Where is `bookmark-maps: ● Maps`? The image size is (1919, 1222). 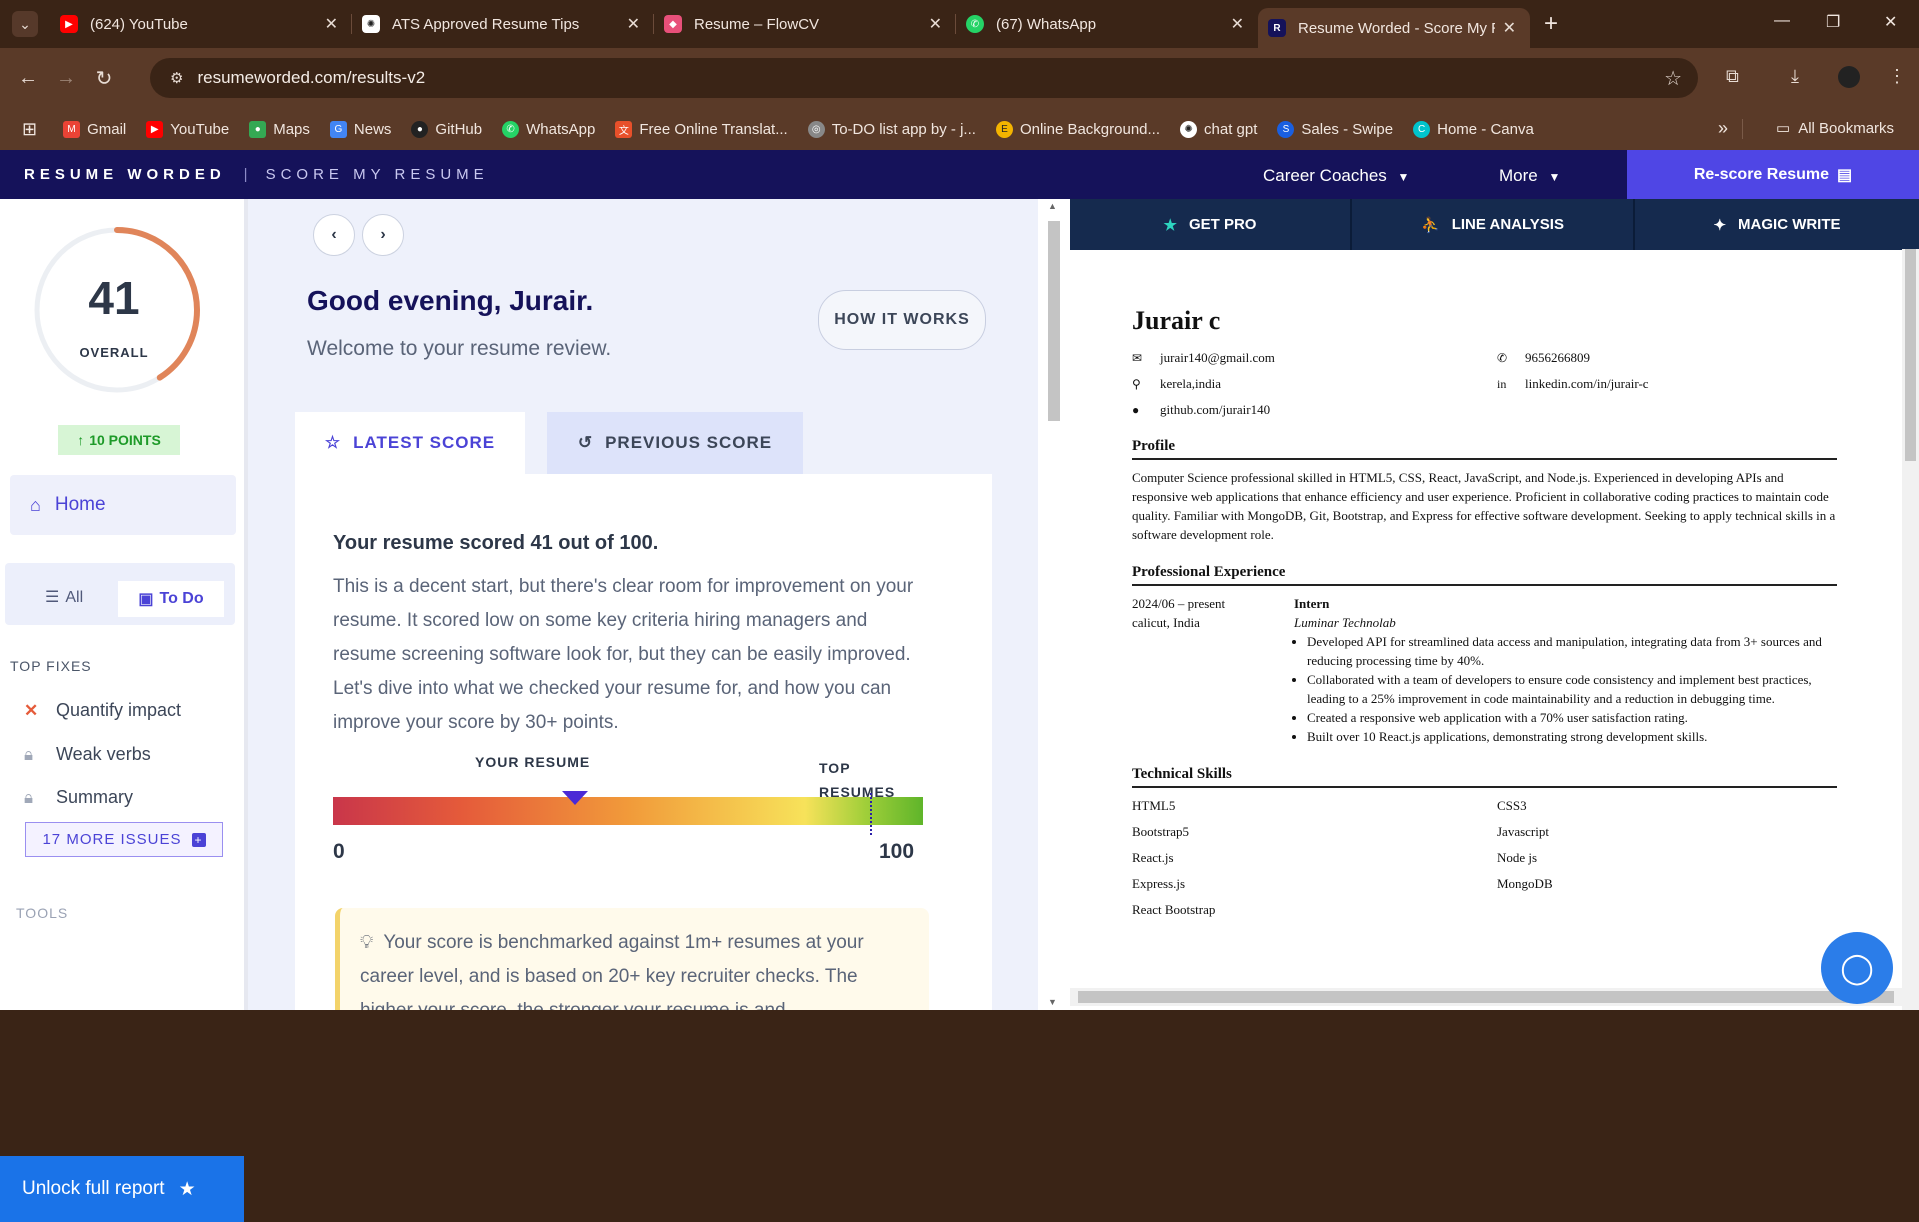
bookmark-maps: ● Maps is located at coordinates (279, 129).